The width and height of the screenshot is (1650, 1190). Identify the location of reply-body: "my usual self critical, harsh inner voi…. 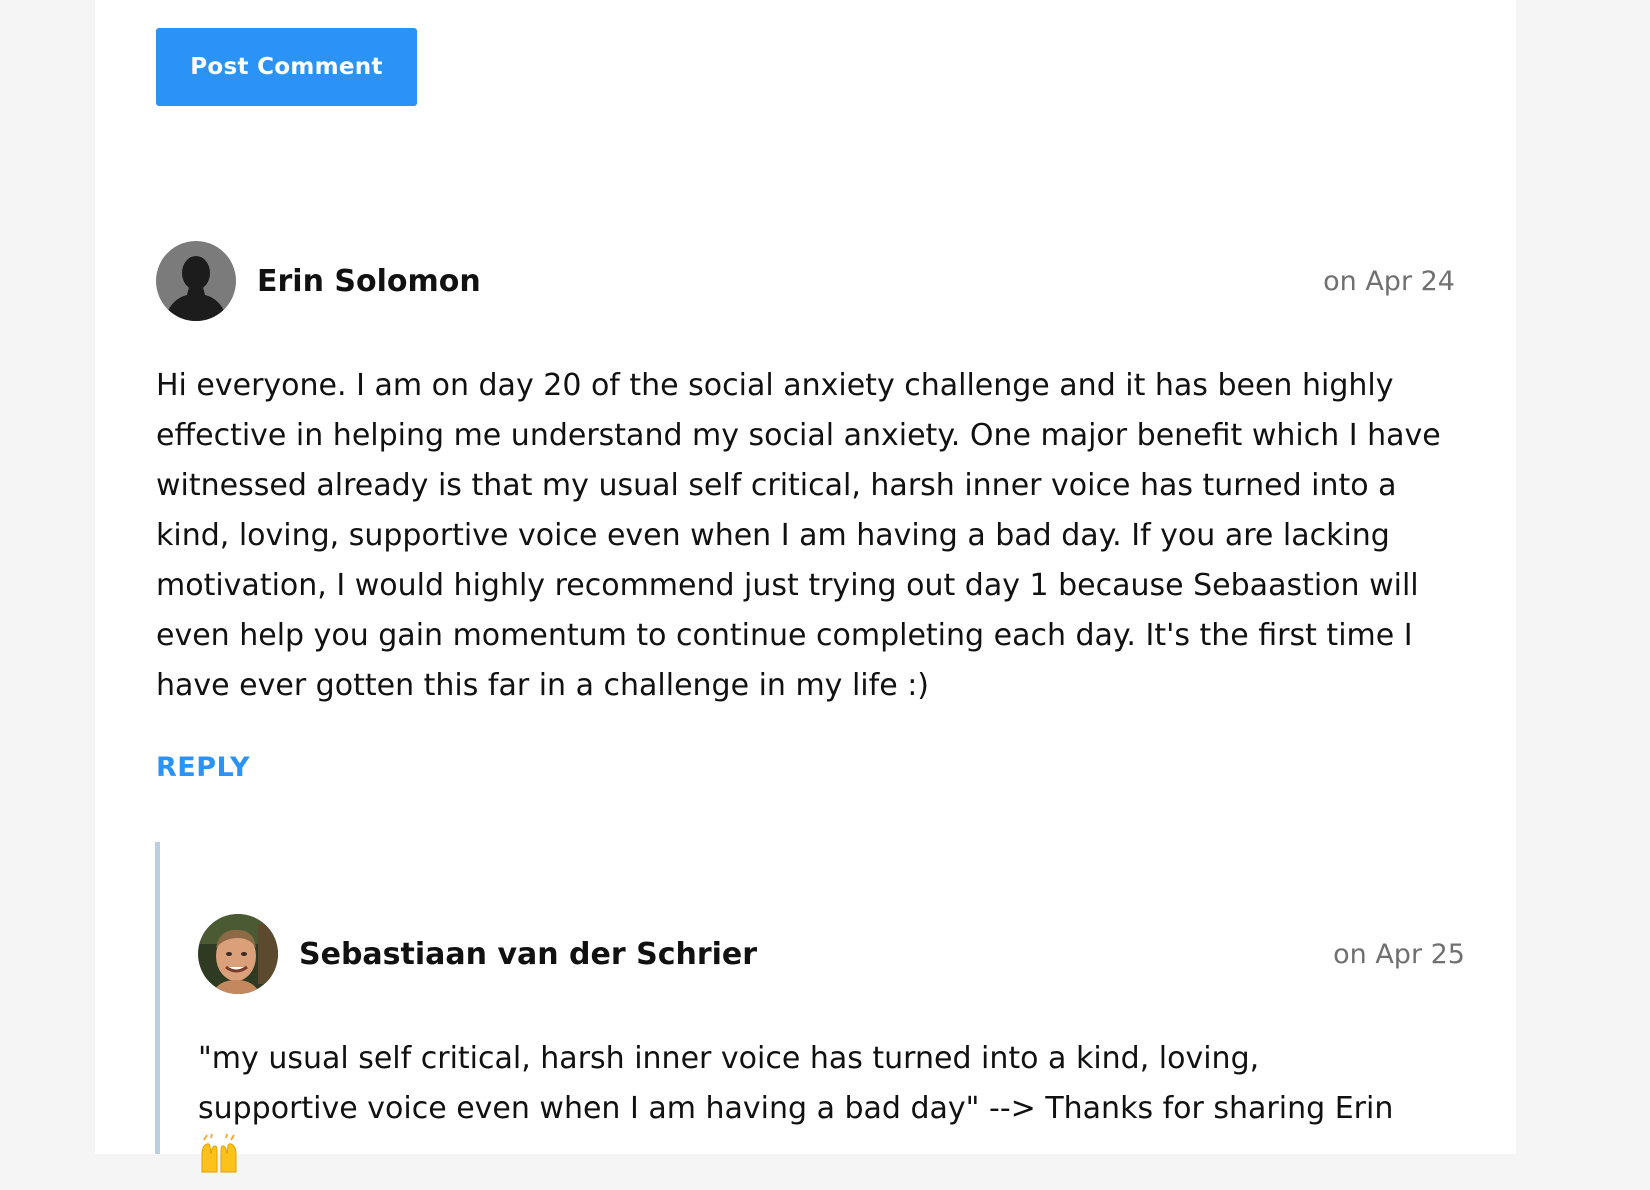
(813, 1109).